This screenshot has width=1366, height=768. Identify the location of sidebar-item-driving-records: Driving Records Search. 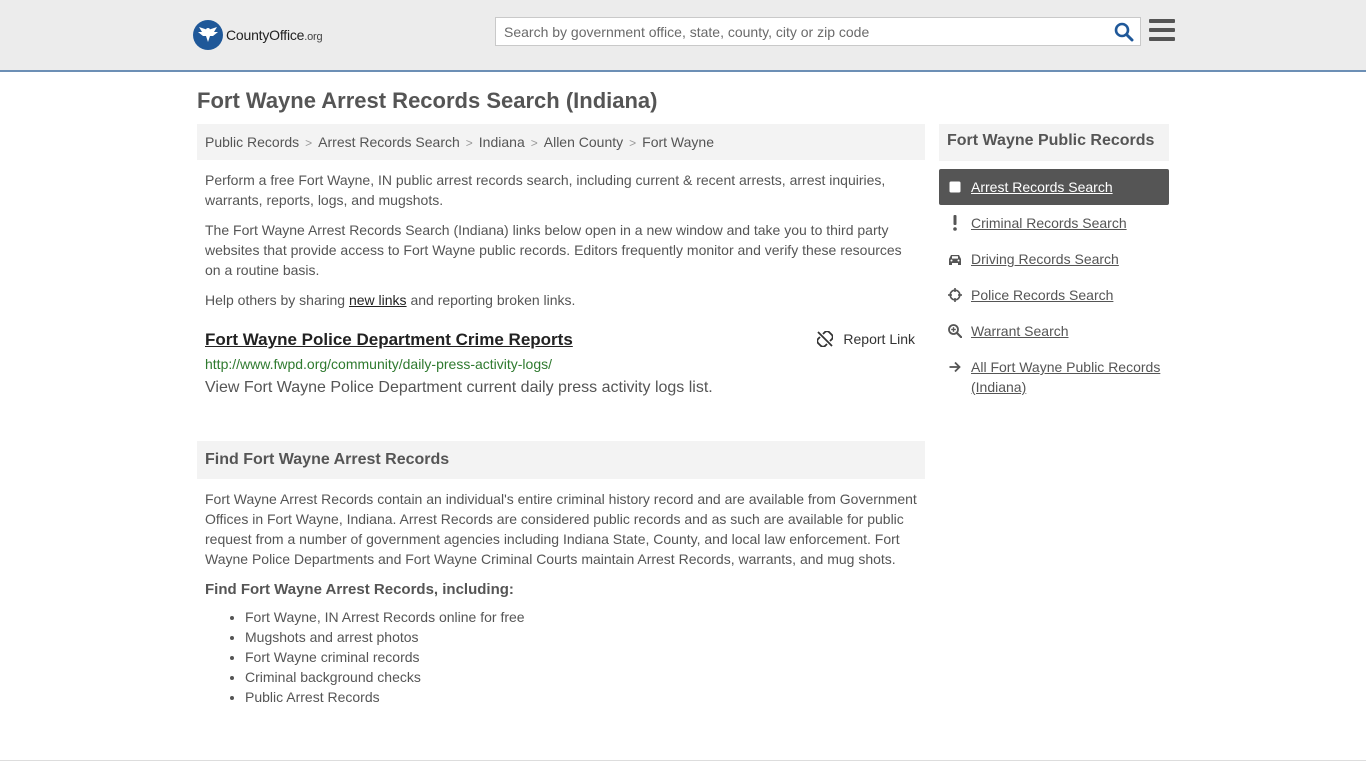
(1054, 259).